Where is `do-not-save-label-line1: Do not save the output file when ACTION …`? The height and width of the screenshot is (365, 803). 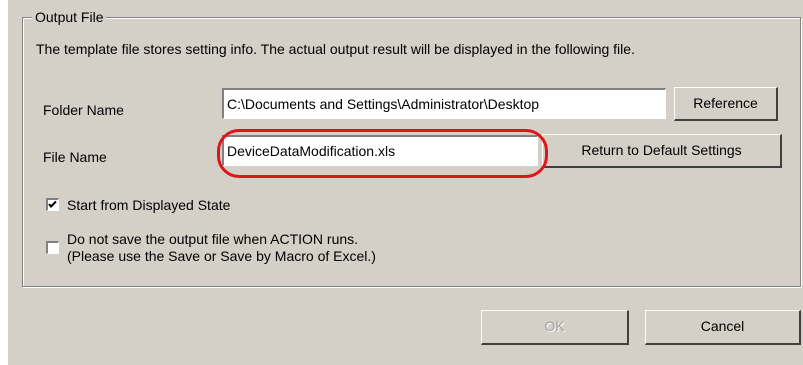
do-not-save-label-line1: Do not save the output file when ACTION … is located at coordinates (213, 239).